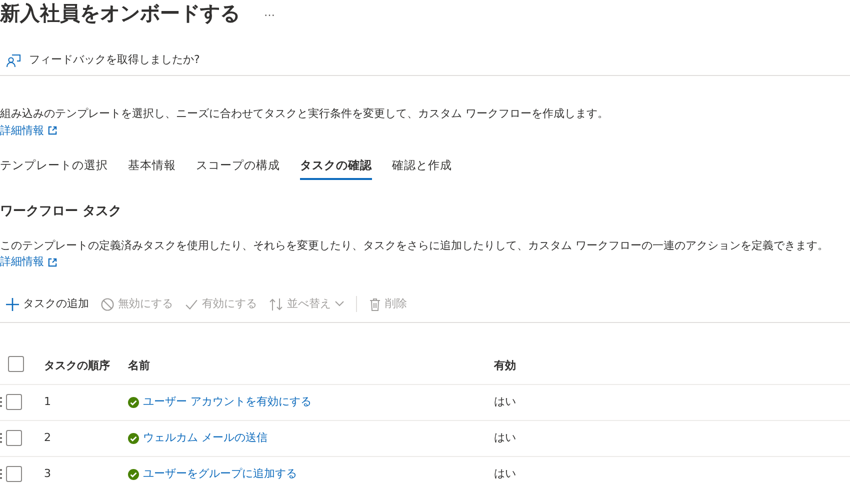 Image resolution: width=850 pixels, height=488 pixels. What do you see at coordinates (375, 304) in the screenshot?
I see `trash-icon` at bounding box center [375, 304].